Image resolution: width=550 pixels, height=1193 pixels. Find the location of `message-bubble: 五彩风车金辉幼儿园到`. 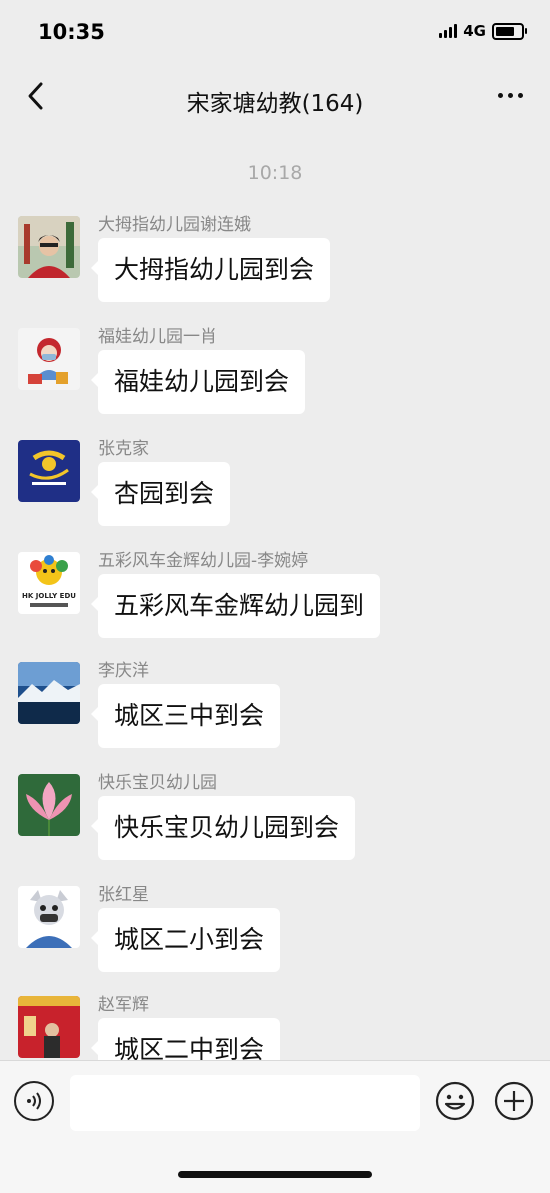

message-bubble: 五彩风车金辉幼儿园到 is located at coordinates (235, 606).